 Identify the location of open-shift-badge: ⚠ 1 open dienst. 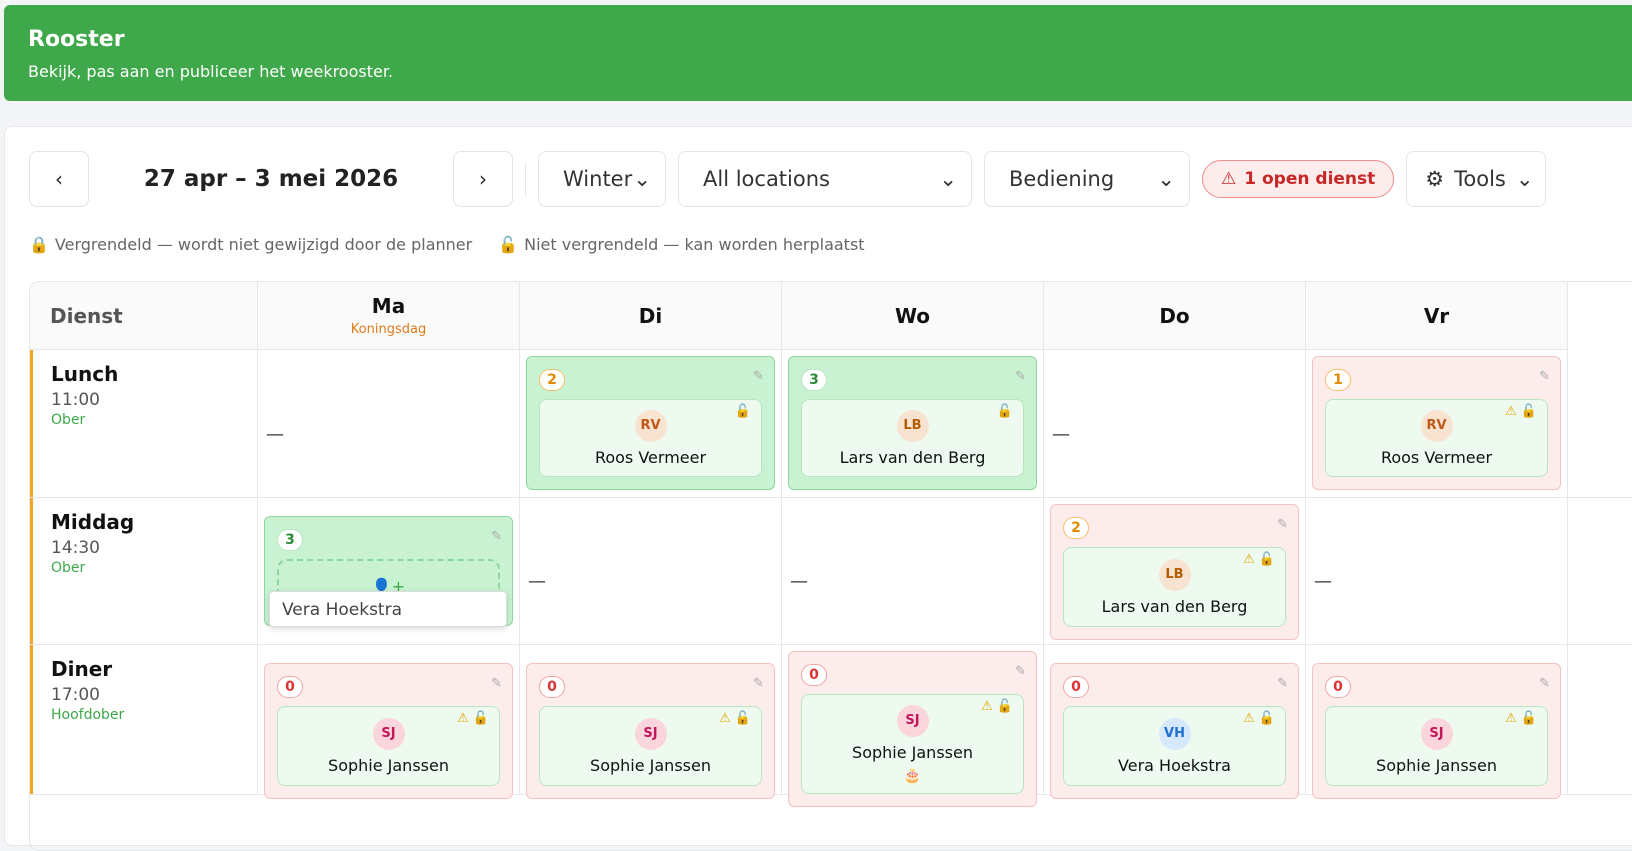
(1298, 179).